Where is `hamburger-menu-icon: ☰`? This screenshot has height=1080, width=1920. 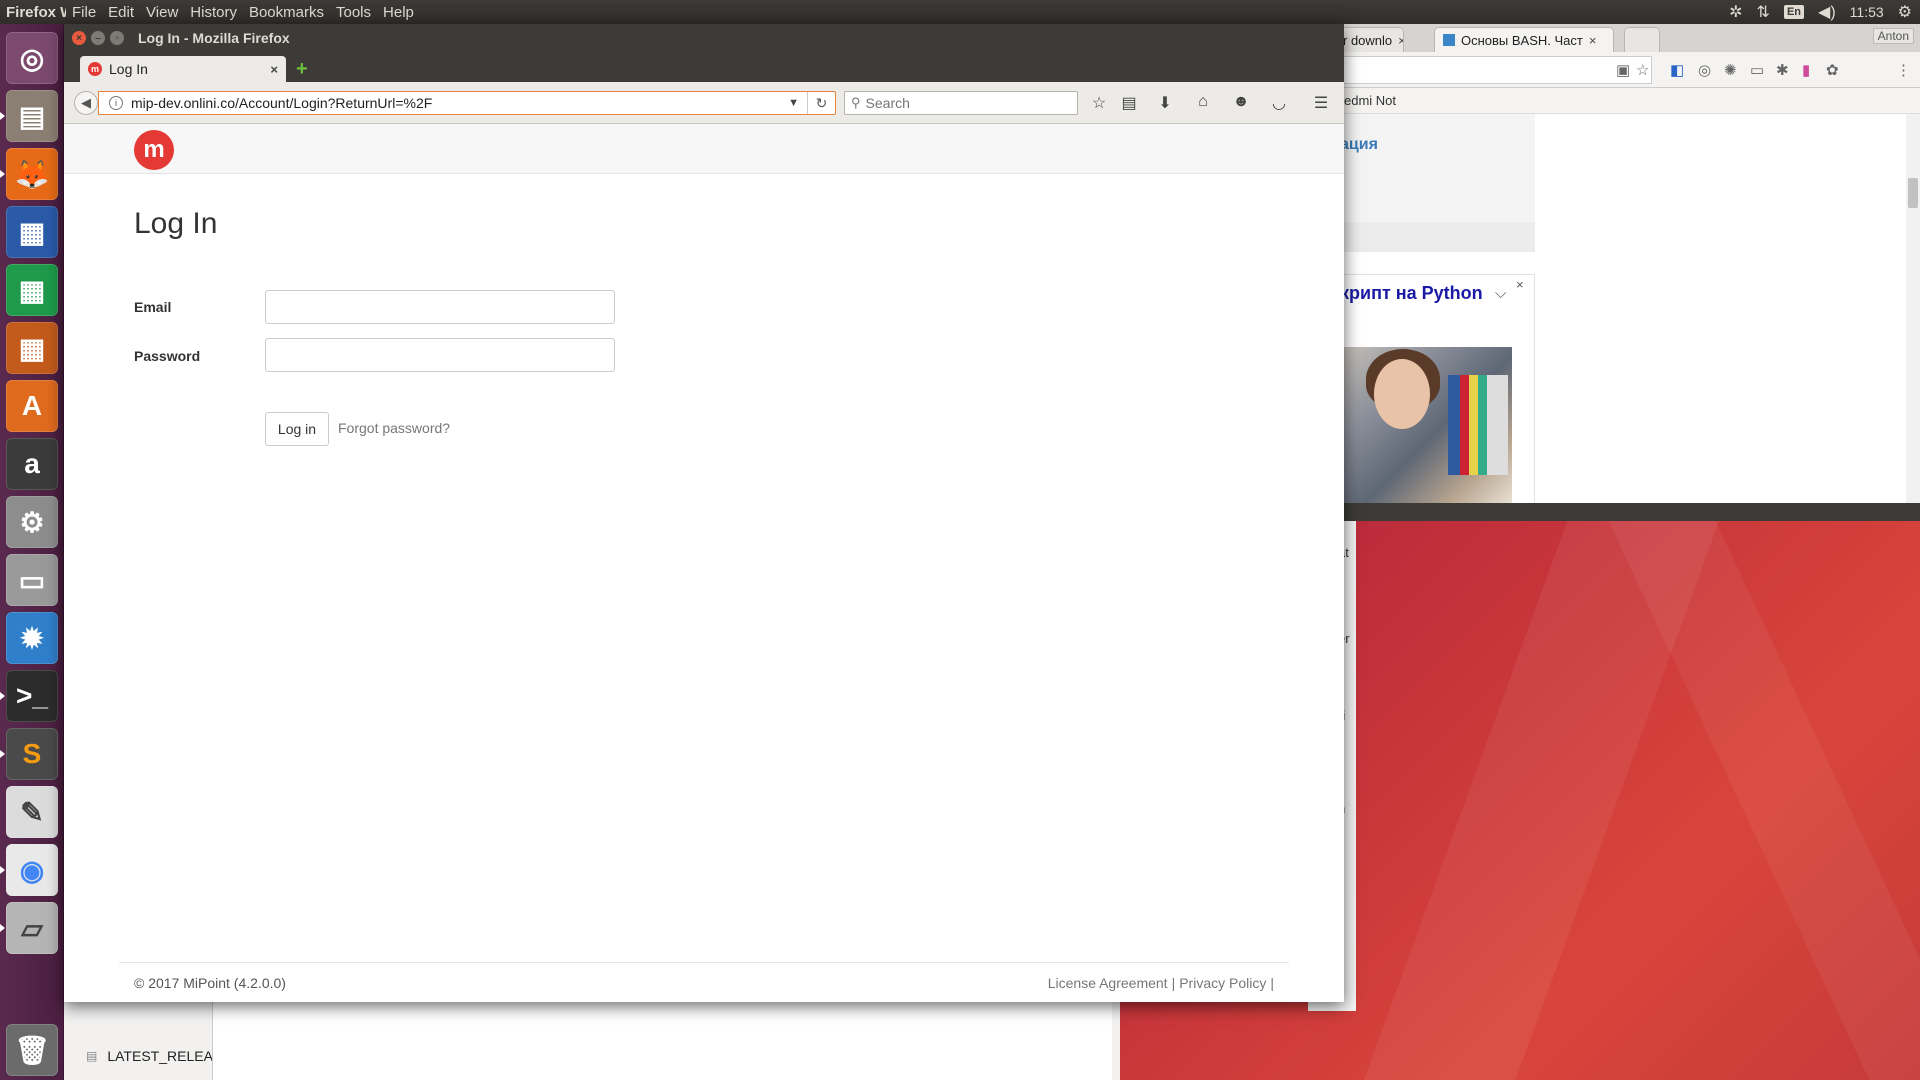 hamburger-menu-icon: ☰ is located at coordinates (1321, 103).